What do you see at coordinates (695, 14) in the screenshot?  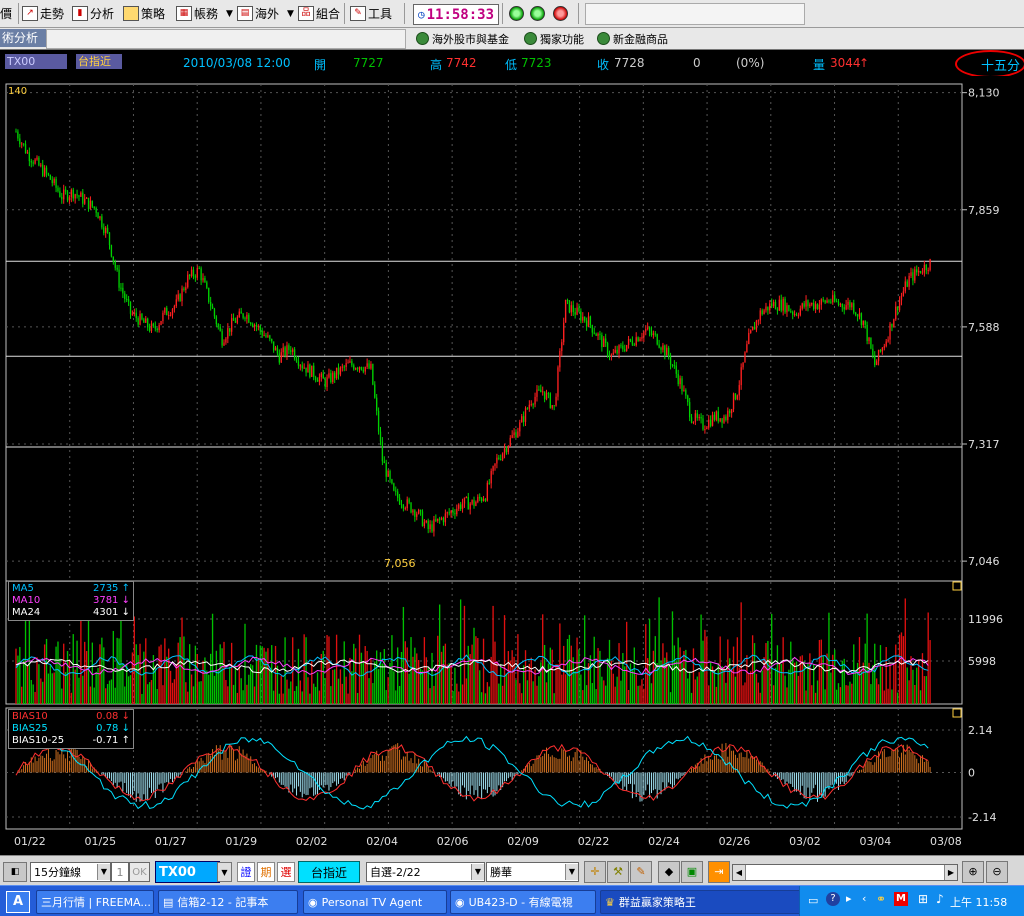 I see `toolbar-blank-field` at bounding box center [695, 14].